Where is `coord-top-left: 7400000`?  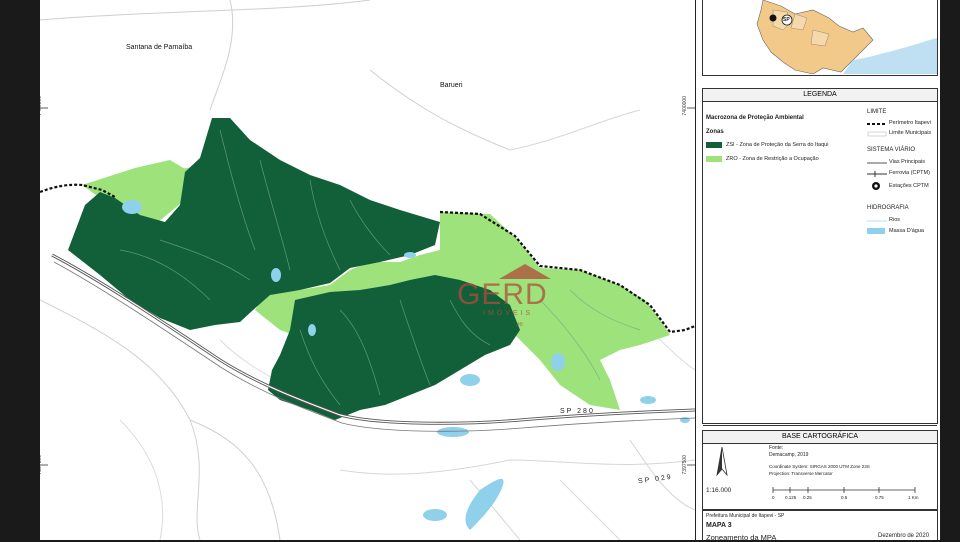
coord-top-left: 7400000 is located at coordinates (41, 106).